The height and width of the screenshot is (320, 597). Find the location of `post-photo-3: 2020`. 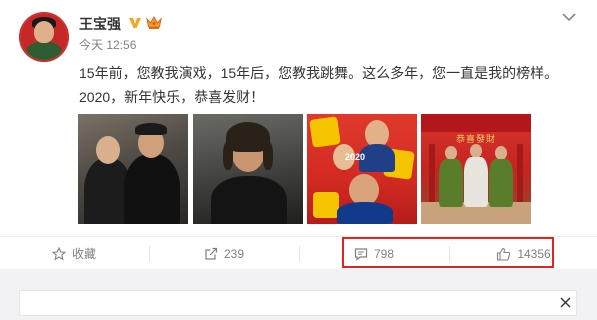

post-photo-3: 2020 is located at coordinates (362, 169).